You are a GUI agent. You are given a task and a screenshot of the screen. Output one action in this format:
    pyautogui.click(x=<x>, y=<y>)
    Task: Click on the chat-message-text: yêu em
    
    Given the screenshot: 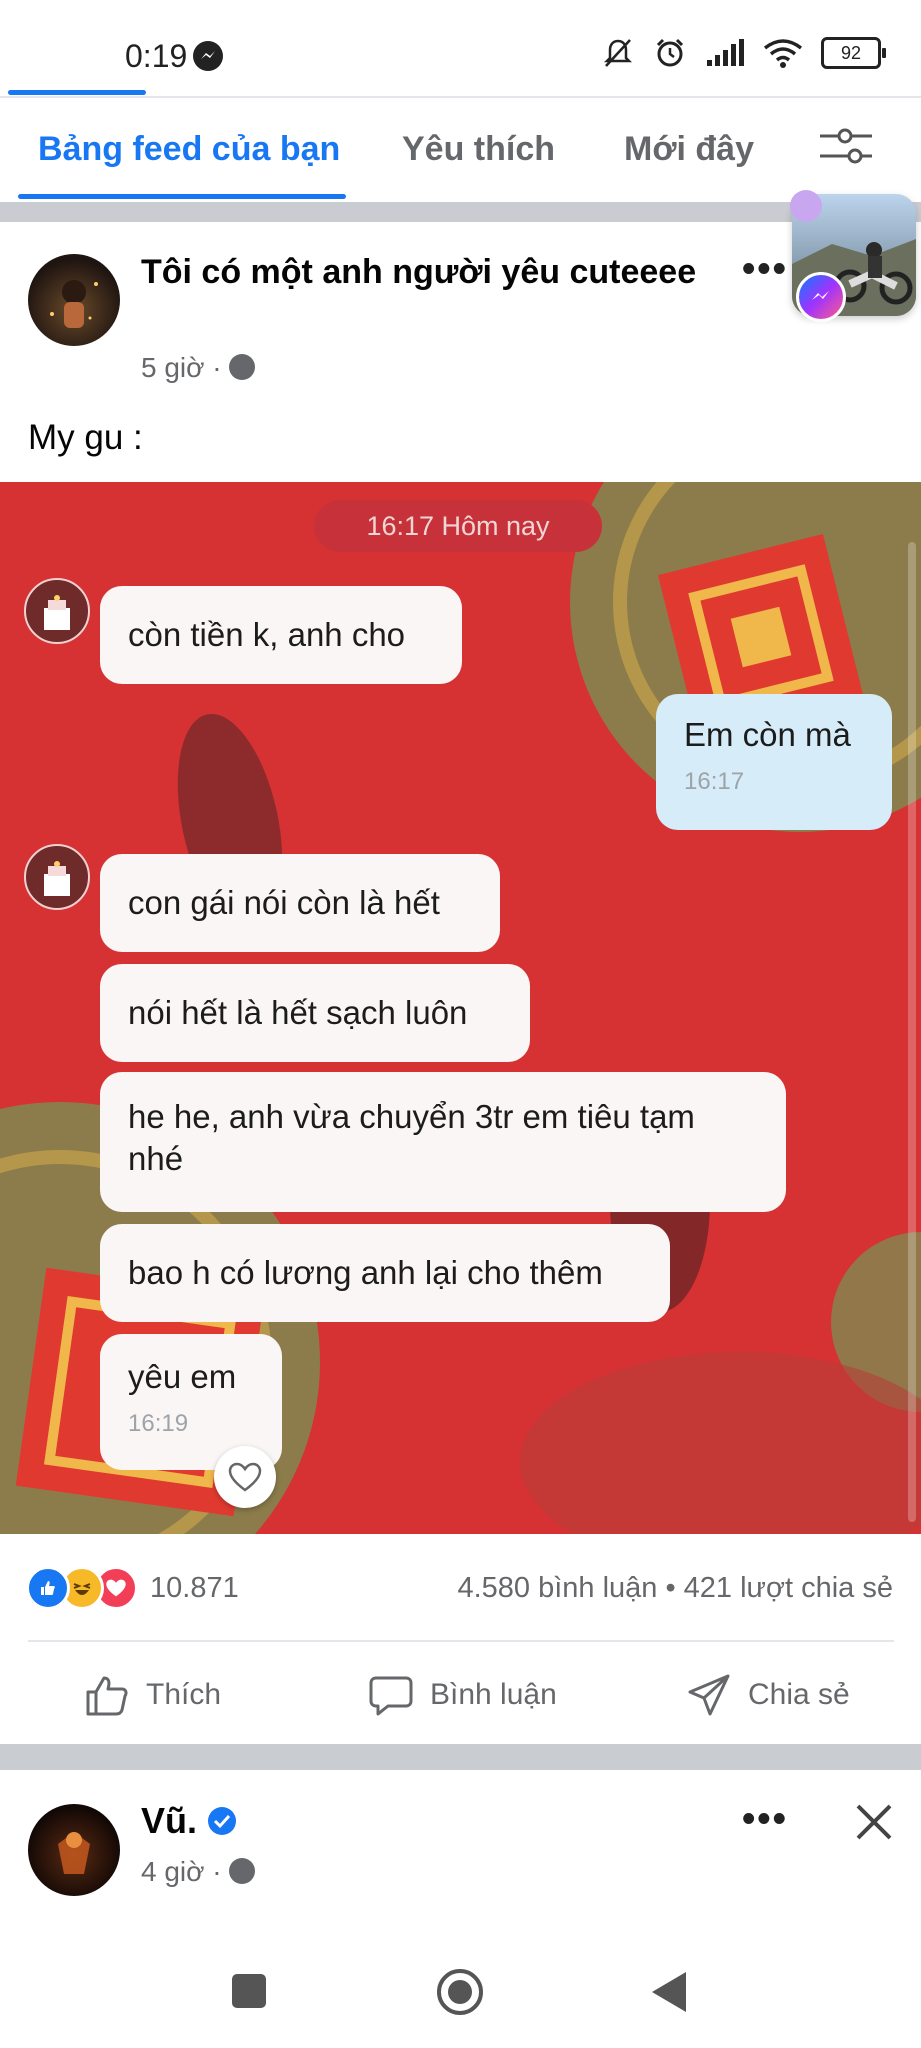 What is the action you would take?
    pyautogui.click(x=182, y=1376)
    